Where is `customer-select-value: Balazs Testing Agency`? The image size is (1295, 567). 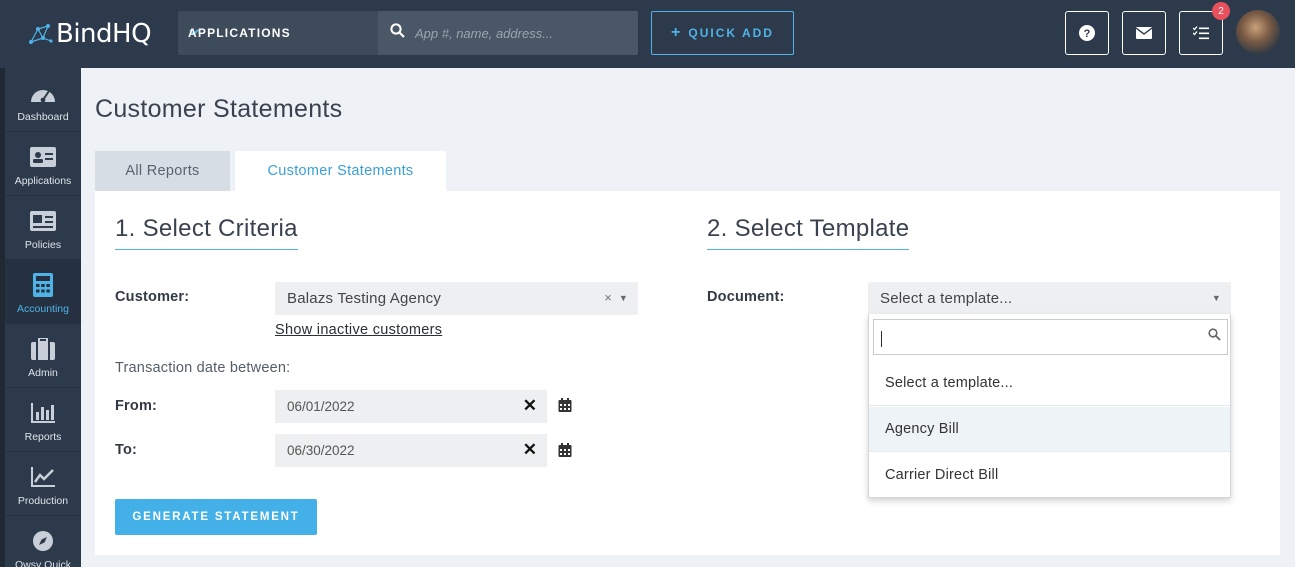 customer-select-value: Balazs Testing Agency is located at coordinates (364, 298).